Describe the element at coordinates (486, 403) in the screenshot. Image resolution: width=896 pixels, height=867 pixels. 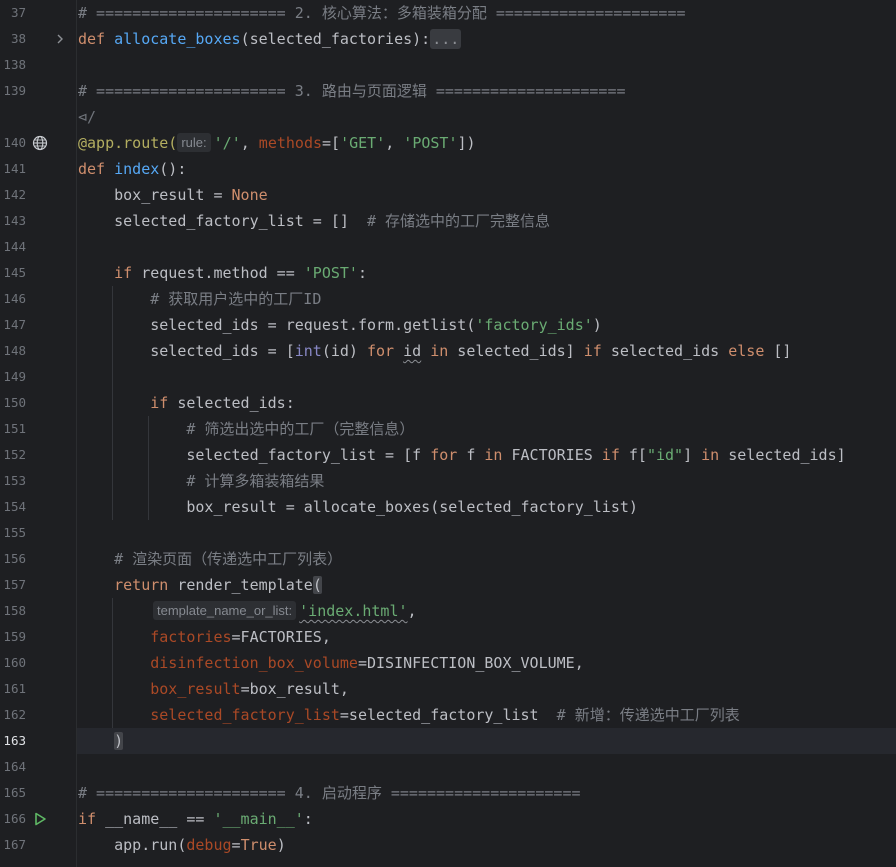
I see `code-line-150: if selected_ids:` at that location.